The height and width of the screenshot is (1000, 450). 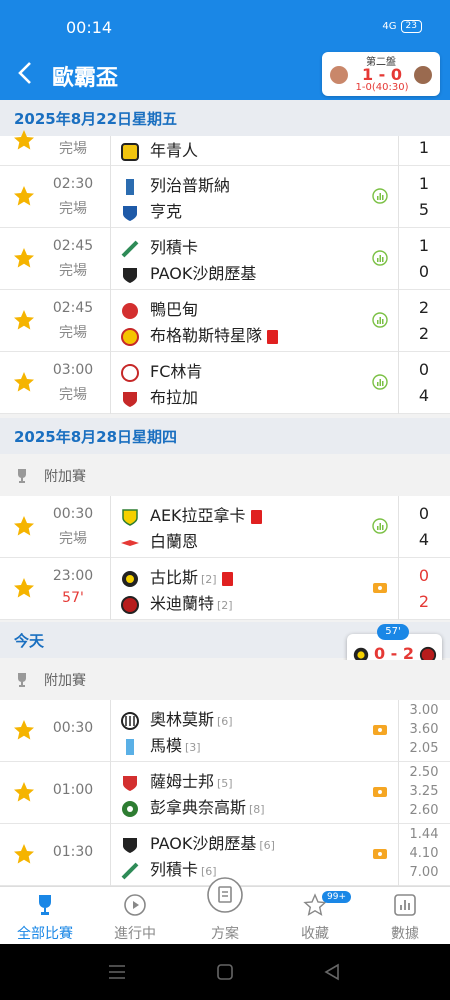 What do you see at coordinates (381, 74) in the screenshot?
I see `live-score-card: 第二盤 1 - 0 1-0(40:30)` at bounding box center [381, 74].